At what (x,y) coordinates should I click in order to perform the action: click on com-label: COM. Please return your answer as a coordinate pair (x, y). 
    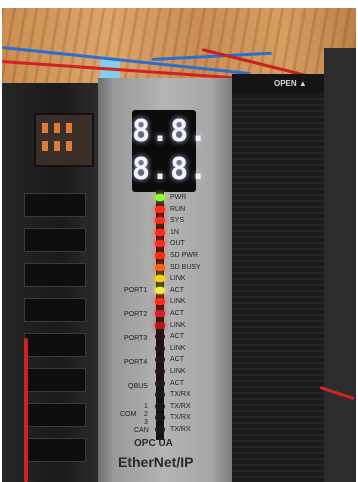
    Looking at the image, I should click on (128, 414).